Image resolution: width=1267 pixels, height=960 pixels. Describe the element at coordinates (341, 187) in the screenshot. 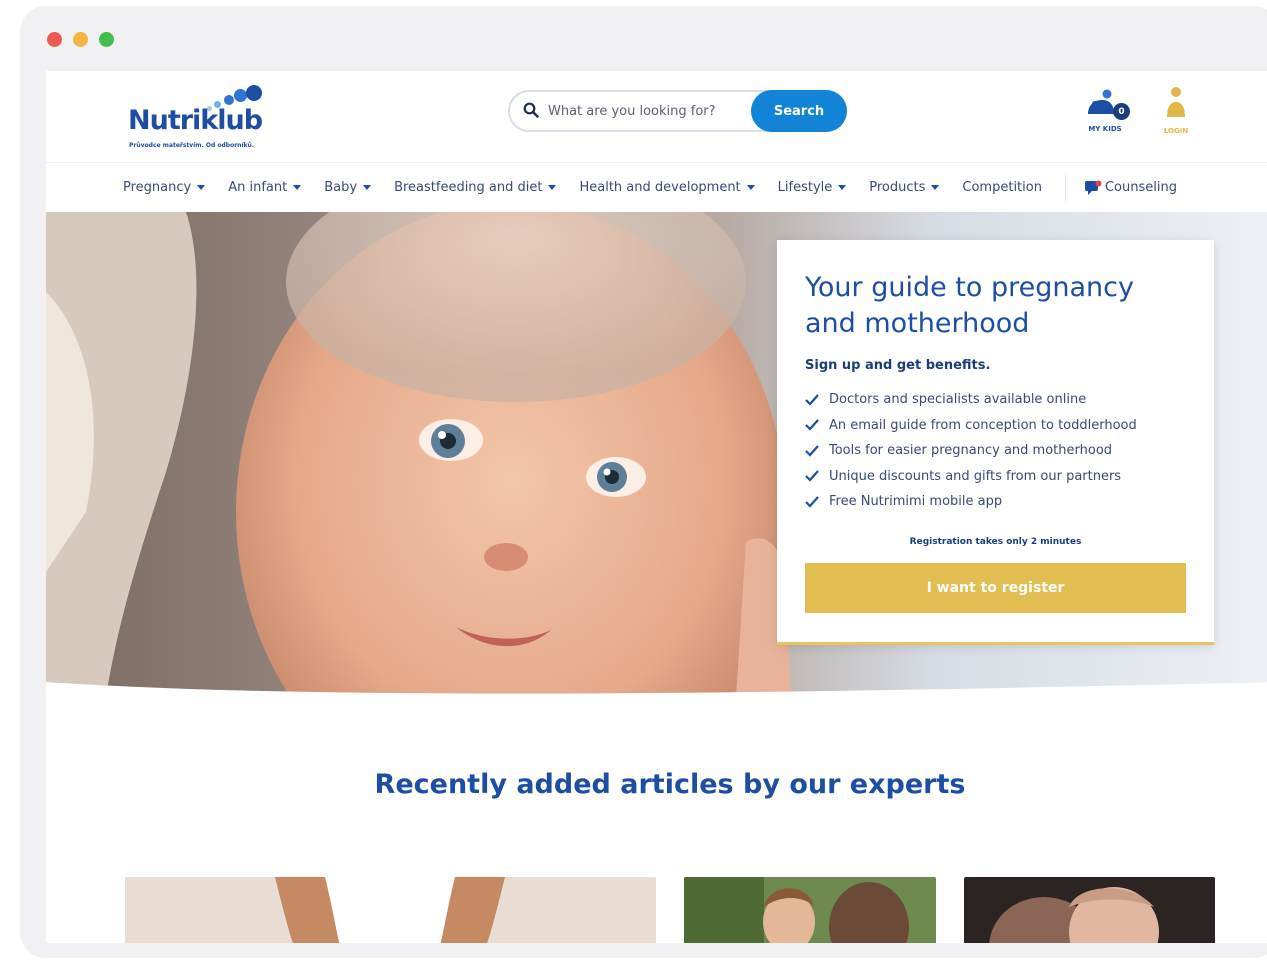

I see `nav-item-label: Baby` at that location.